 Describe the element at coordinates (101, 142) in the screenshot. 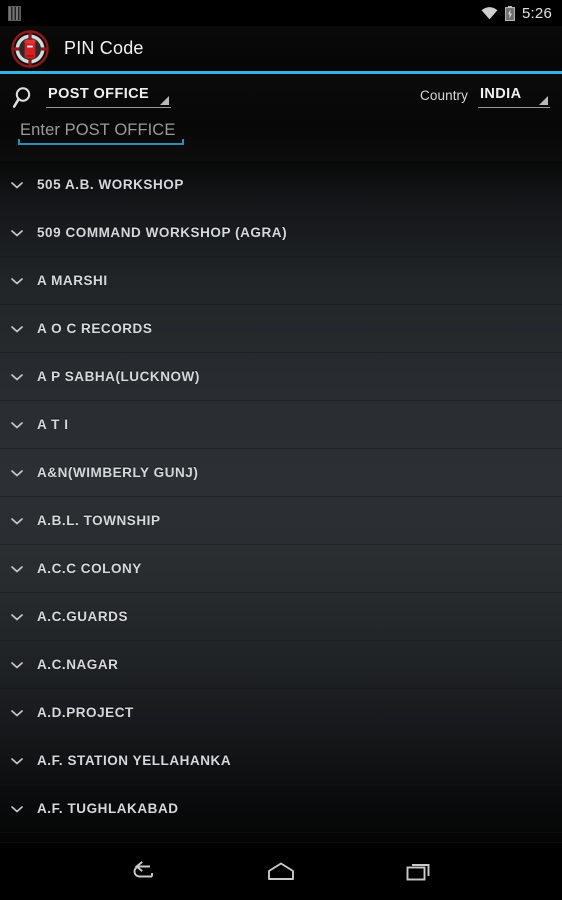

I see `search-input-underline` at that location.